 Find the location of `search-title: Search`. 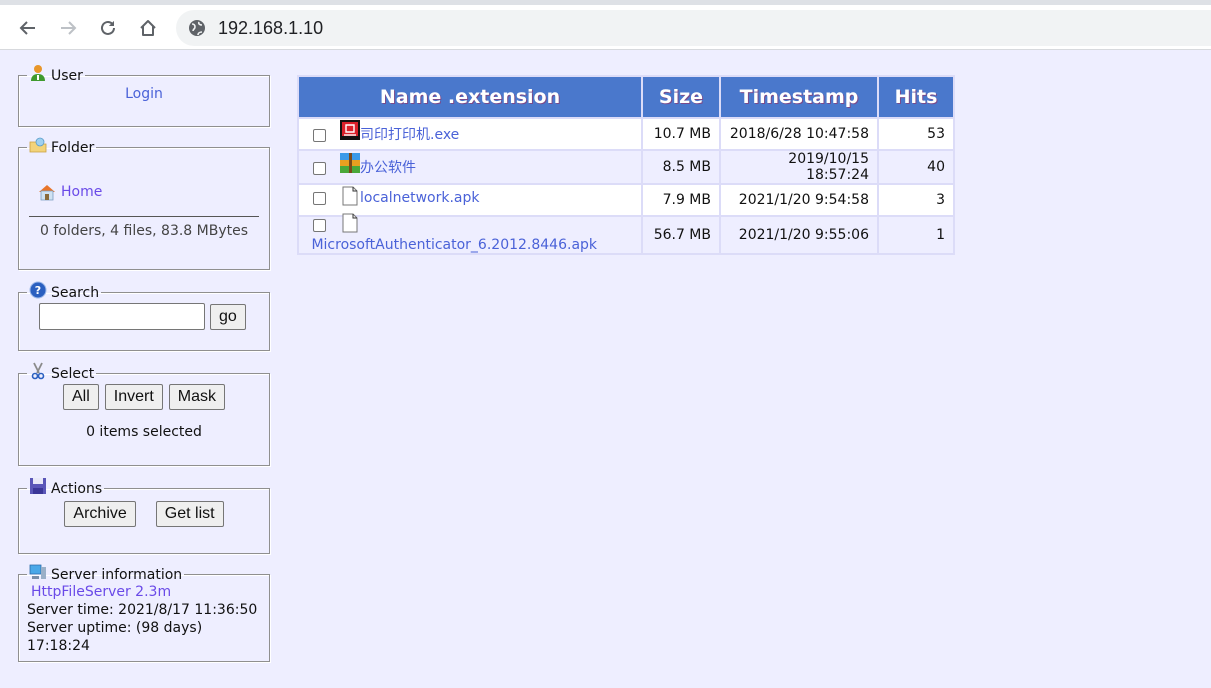

search-title: Search is located at coordinates (75, 293).